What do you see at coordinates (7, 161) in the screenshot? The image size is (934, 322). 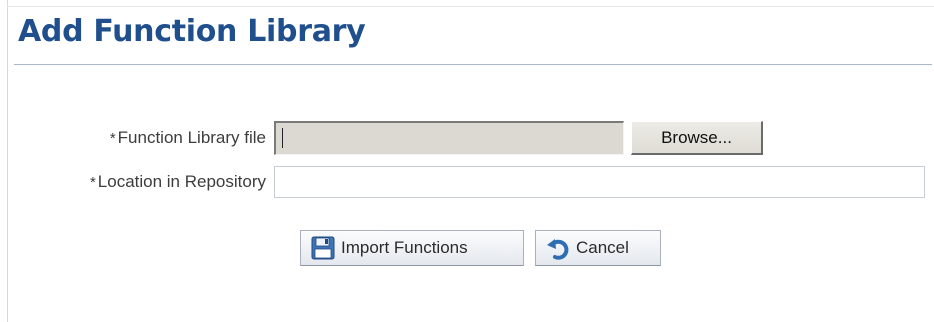 I see `panel-left-border` at bounding box center [7, 161].